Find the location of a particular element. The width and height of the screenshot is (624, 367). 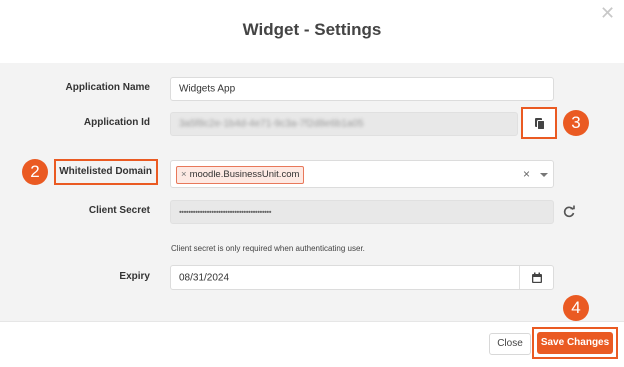

expiry-value: 08/31/2024 is located at coordinates (204, 277).